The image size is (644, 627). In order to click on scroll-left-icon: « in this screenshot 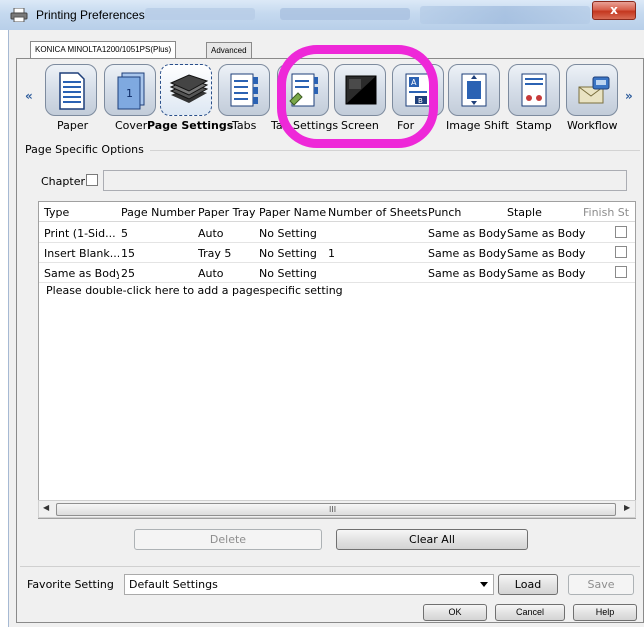, I will do `click(29, 96)`.